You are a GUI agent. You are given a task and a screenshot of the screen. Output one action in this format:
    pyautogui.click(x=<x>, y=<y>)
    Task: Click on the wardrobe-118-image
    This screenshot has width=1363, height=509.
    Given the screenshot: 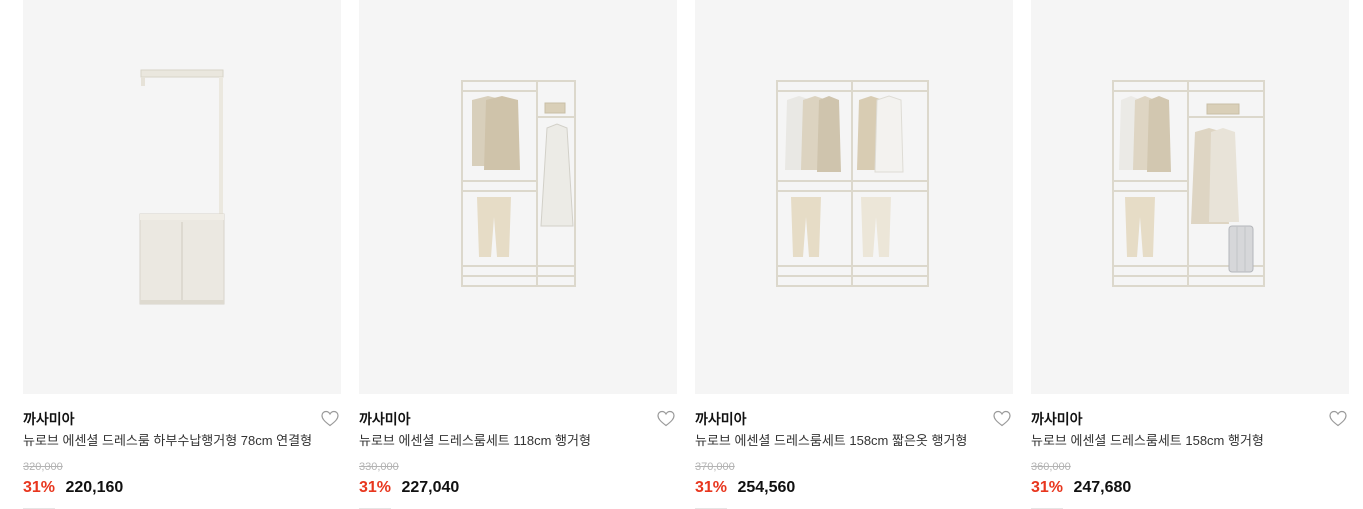 What is the action you would take?
    pyautogui.click(x=518, y=183)
    